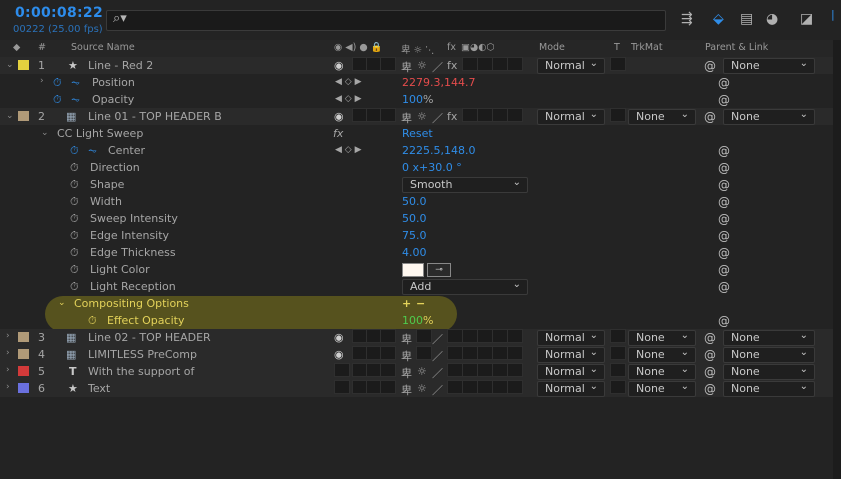 Image resolution: width=841 pixels, height=479 pixels. What do you see at coordinates (413, 270) in the screenshot?
I see `color-swatch` at bounding box center [413, 270].